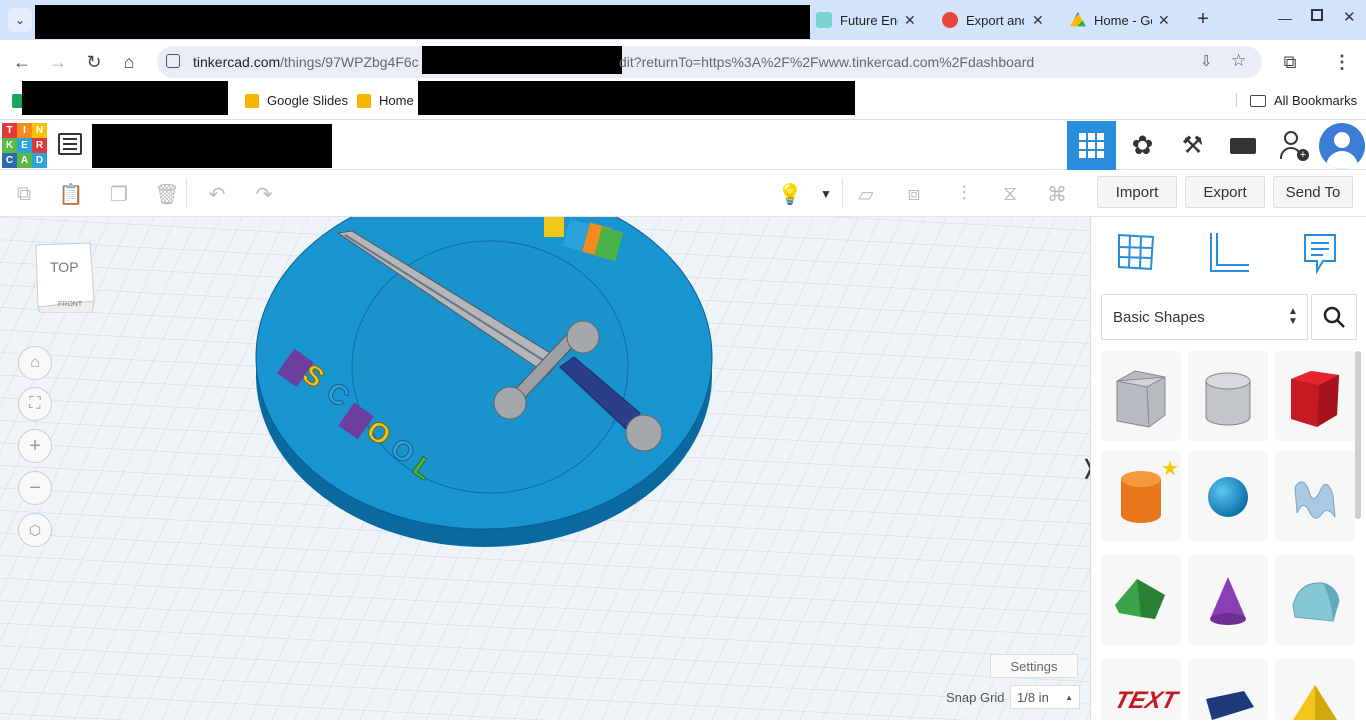  I want to click on shape-category-value: Basic Shapes, so click(1159, 317).